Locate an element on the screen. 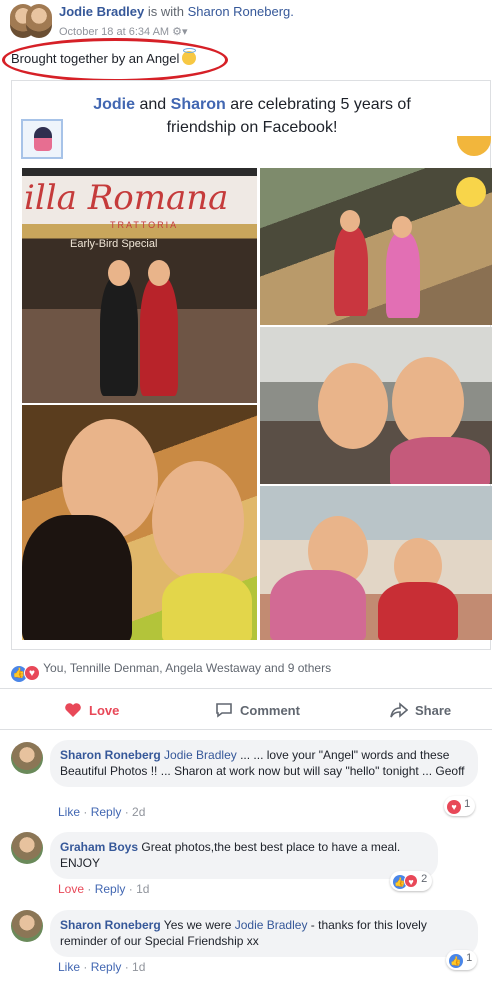 The height and width of the screenshot is (981, 492). comment-reaction-count: 2 is located at coordinates (424, 879).